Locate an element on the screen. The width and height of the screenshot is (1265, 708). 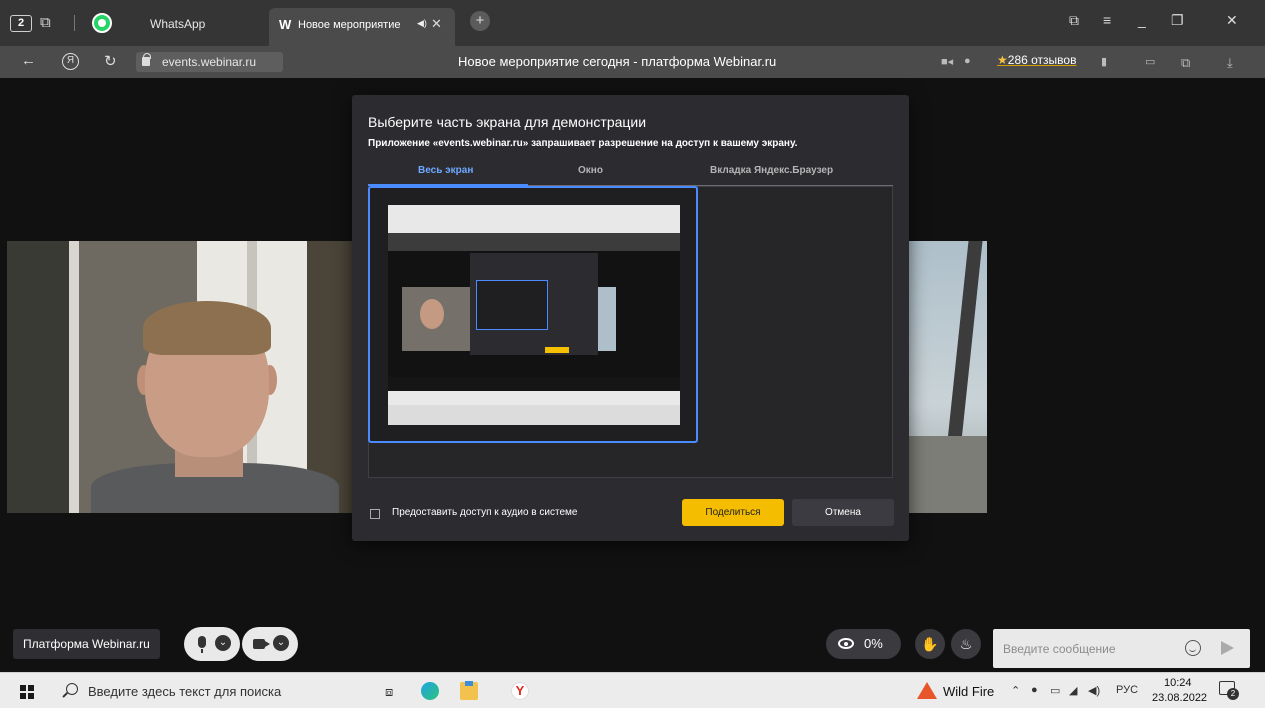
clock-time: 10:24 is located at coordinates (1178, 683).